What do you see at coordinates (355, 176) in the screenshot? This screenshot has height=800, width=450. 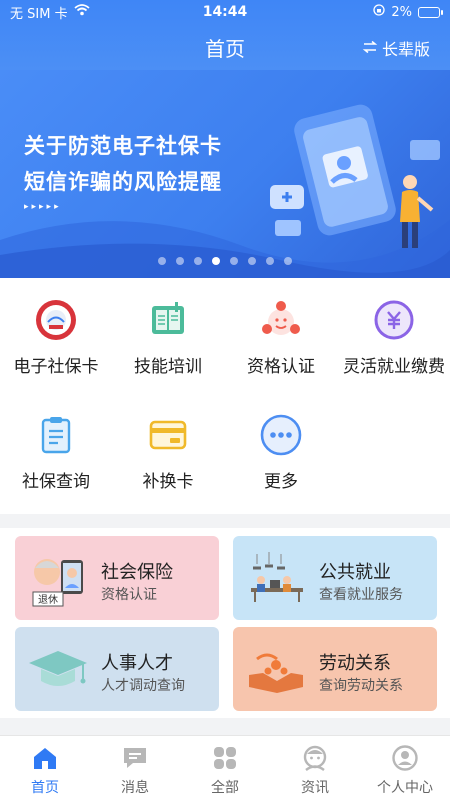 I see `phone-illustration` at bounding box center [355, 176].